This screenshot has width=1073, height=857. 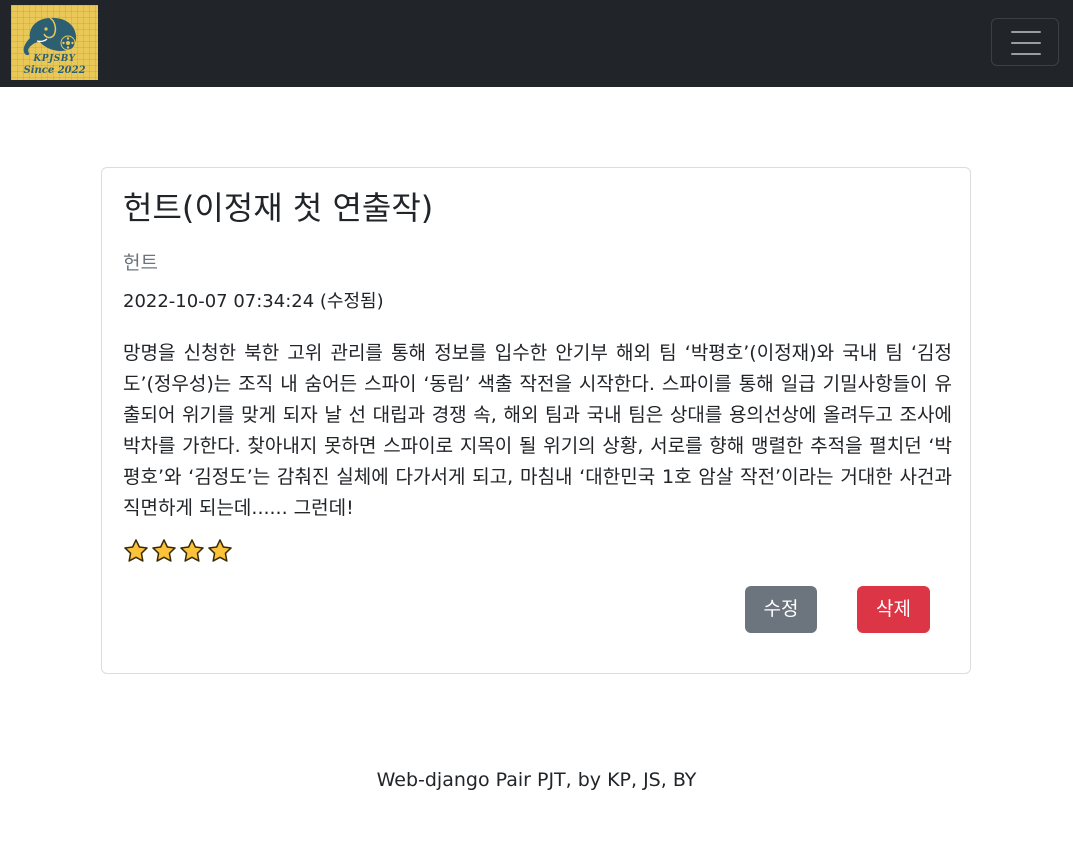 What do you see at coordinates (278, 208) in the screenshot?
I see `review-title: 헌트(이정재 첫 연출작)` at bounding box center [278, 208].